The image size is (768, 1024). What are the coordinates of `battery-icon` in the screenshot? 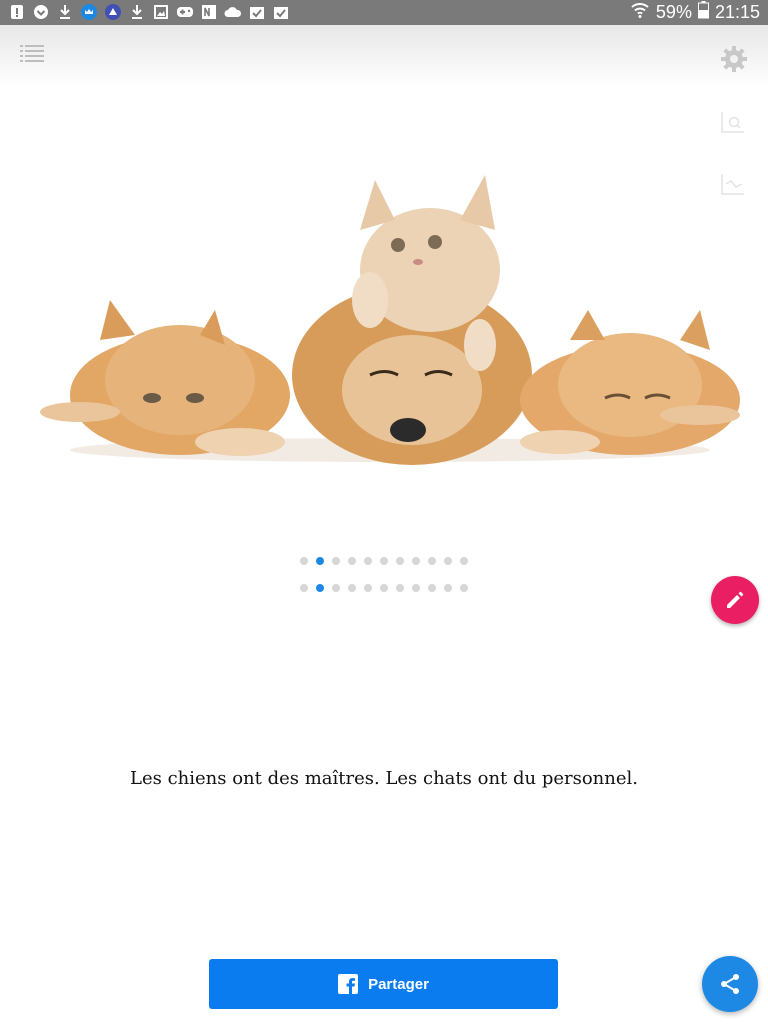 It's located at (703, 12).